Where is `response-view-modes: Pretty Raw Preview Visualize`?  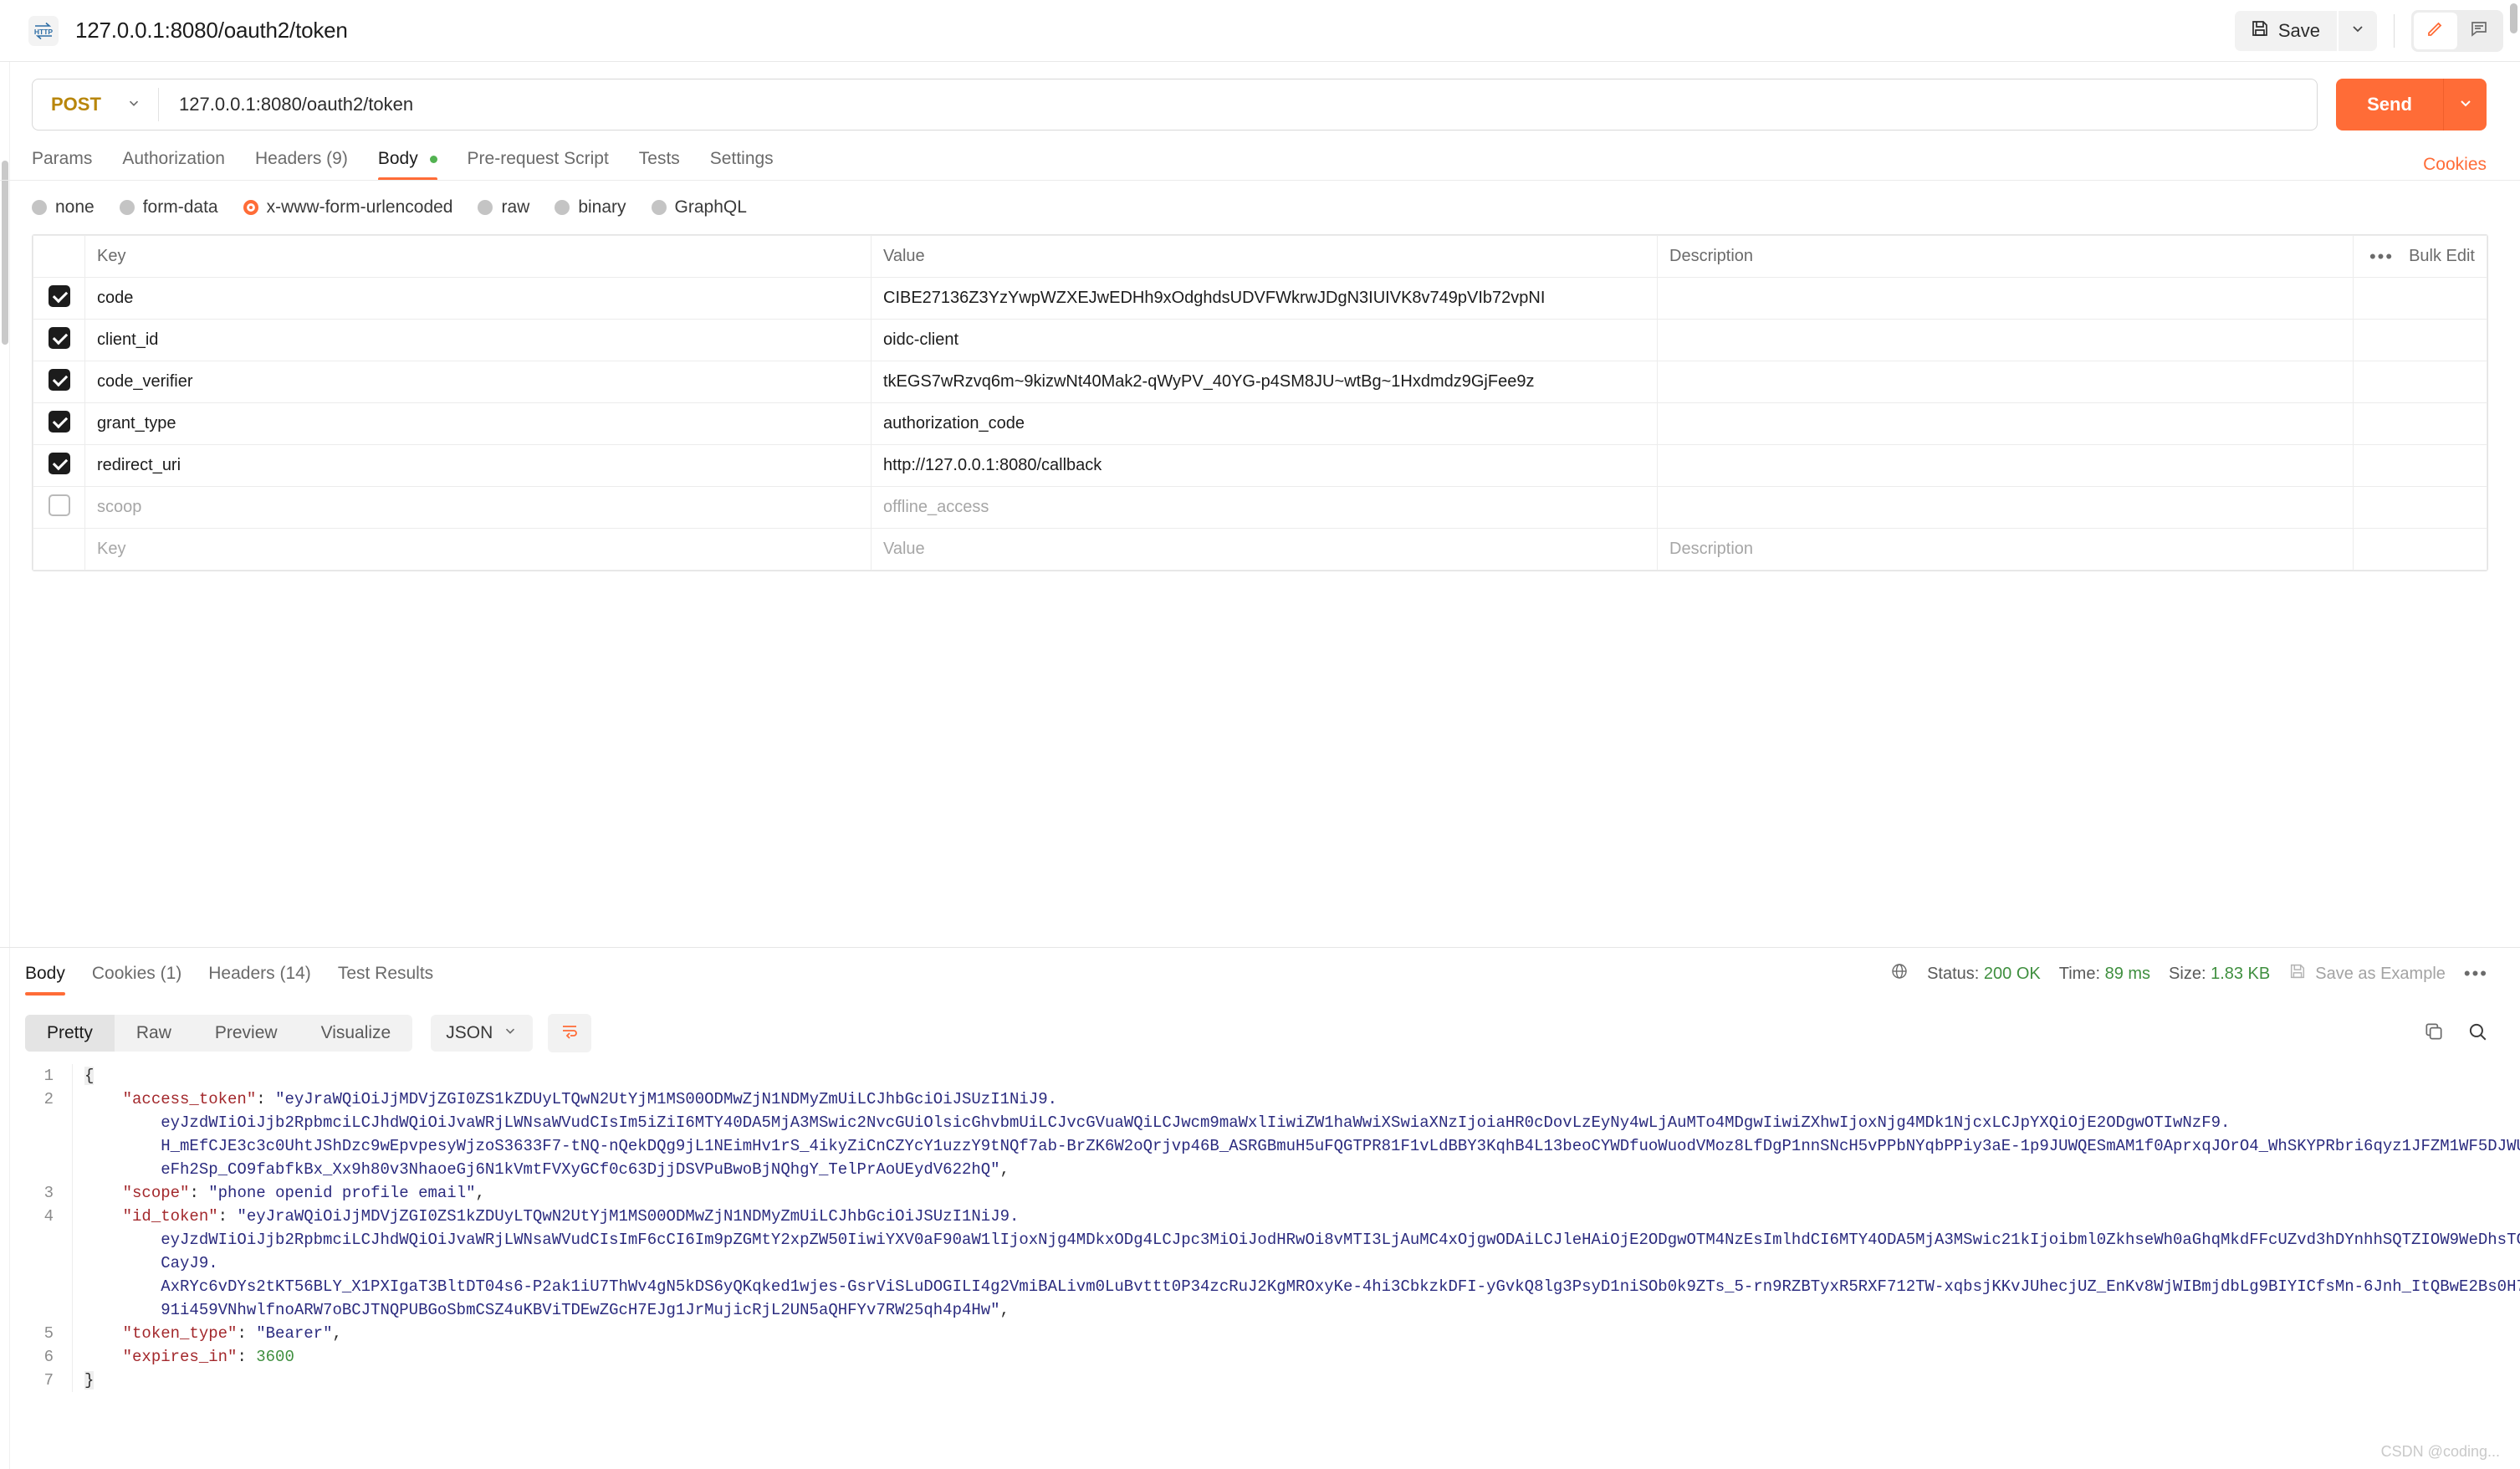 response-view-modes: Pretty Raw Preview Visualize is located at coordinates (219, 1033).